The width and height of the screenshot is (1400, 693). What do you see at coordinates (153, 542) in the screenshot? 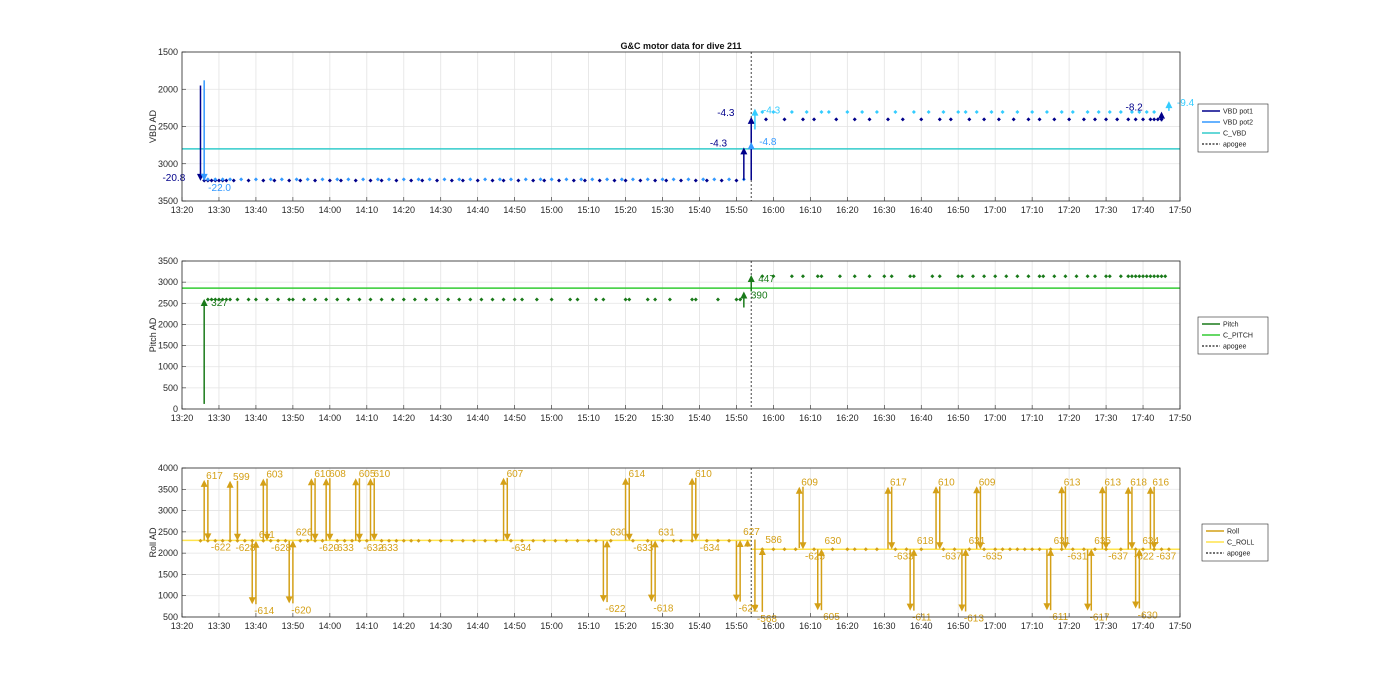
I see `y-axis-label: Roll AD` at bounding box center [153, 542].